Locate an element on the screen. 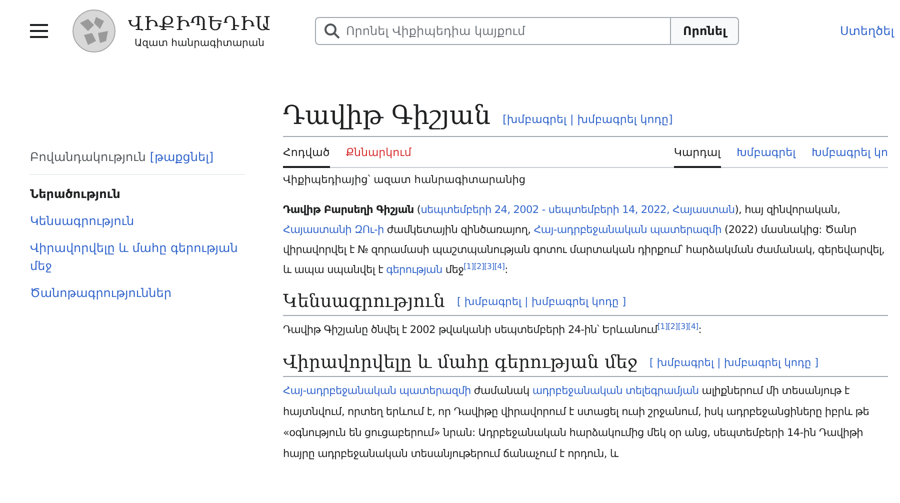 This screenshot has width=900, height=503. paragraph: Դավիթ Բարսեղի Գիշյան (սեպտեմբերի 24, 2002 - սեպտեմբերի 14, 2022, Հայաստան), հայ զինվորական, Հայաստանի ԶՈւ-ի ժամկետային զինծառայող, Հայ-ադրբեջանական պատերազմի (2022) մասնակից: Ծանր վիրավորվել է № զորամասի պաշտպանության գոտու մարտական դիրքում՝ հարձակման ժամանակ, գերեվարվել, և ապա սպանվել է գերության մեջ$^{[1][2][3][4]}$: is located at coordinates (584, 240).